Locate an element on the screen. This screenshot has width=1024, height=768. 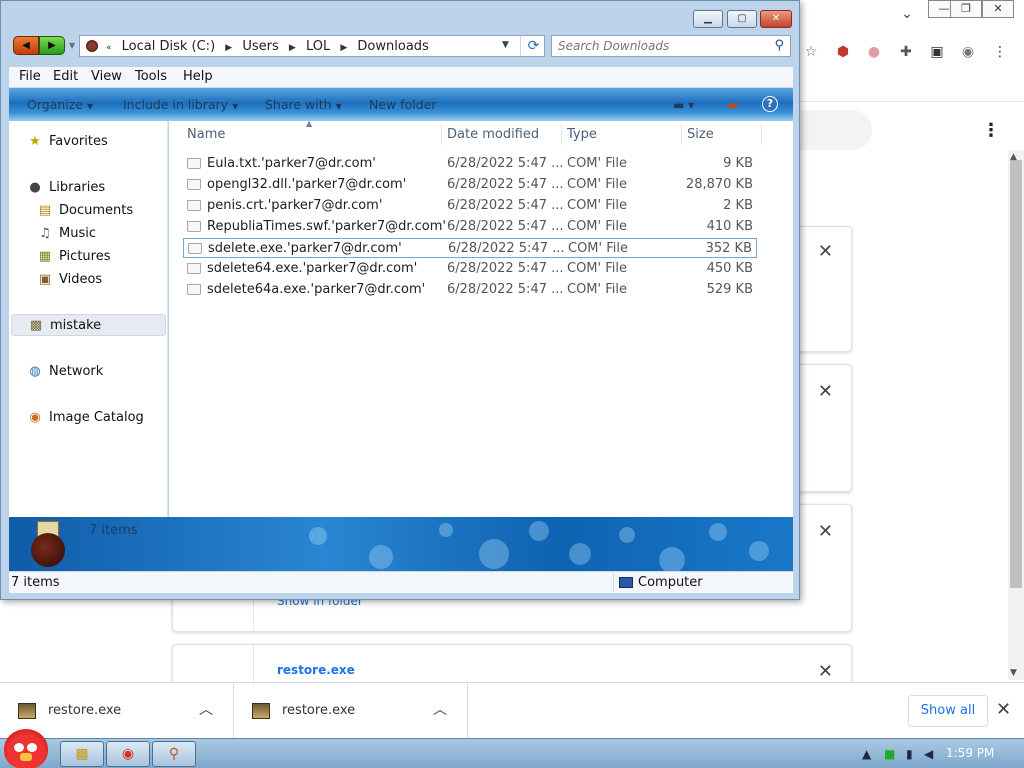
nav-music: ♫ Music is located at coordinates (88, 234).